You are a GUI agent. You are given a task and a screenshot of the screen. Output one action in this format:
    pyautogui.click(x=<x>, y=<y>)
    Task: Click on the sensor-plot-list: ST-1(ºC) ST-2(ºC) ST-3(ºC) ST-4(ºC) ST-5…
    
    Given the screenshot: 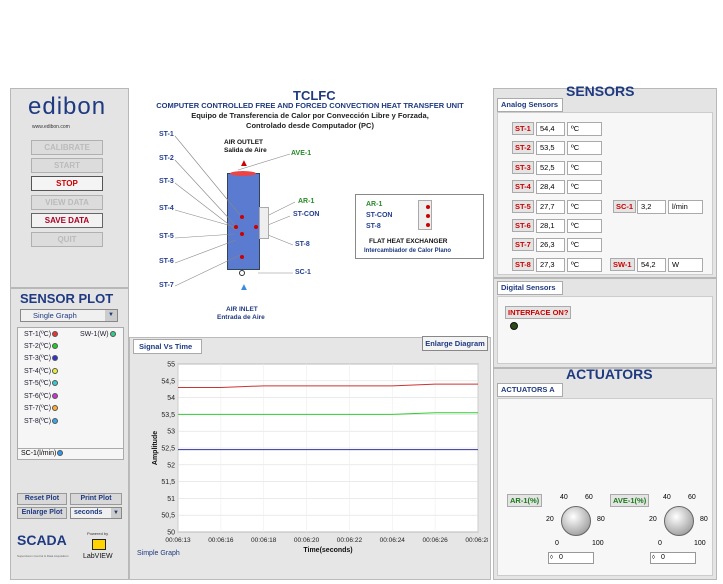 What is the action you would take?
    pyautogui.click(x=70, y=393)
    